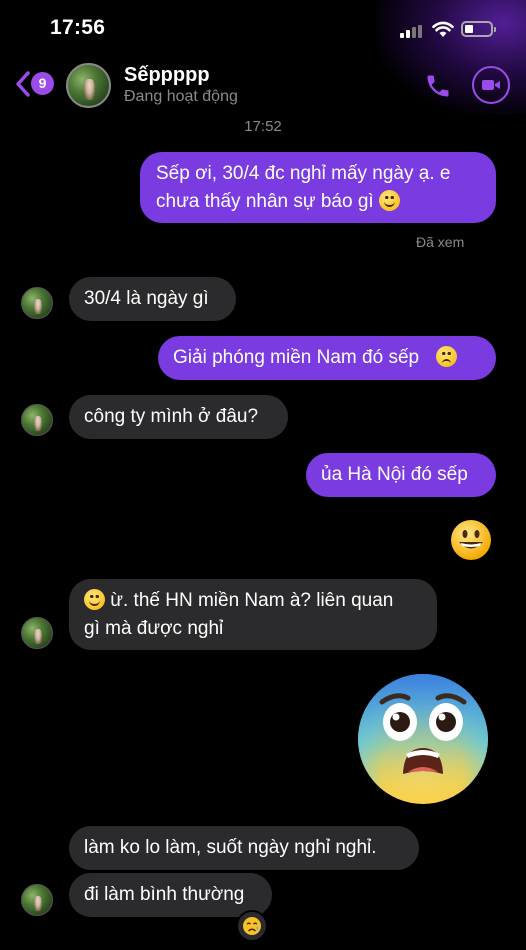 The image size is (526, 950). I want to click on message-text: Giải phóng miền Nam đó sếp, so click(296, 357).